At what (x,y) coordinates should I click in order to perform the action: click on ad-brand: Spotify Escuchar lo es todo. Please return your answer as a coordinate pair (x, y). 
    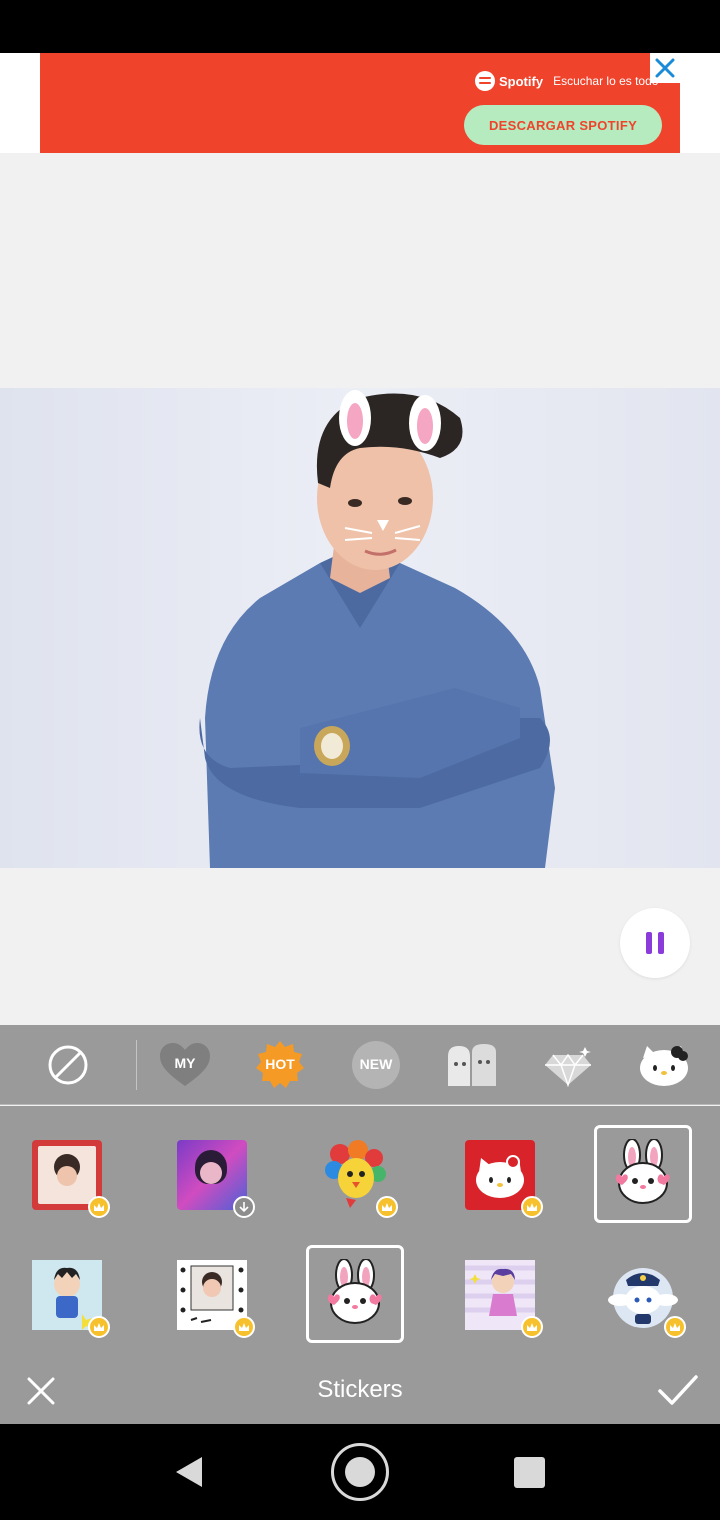
    Looking at the image, I should click on (566, 81).